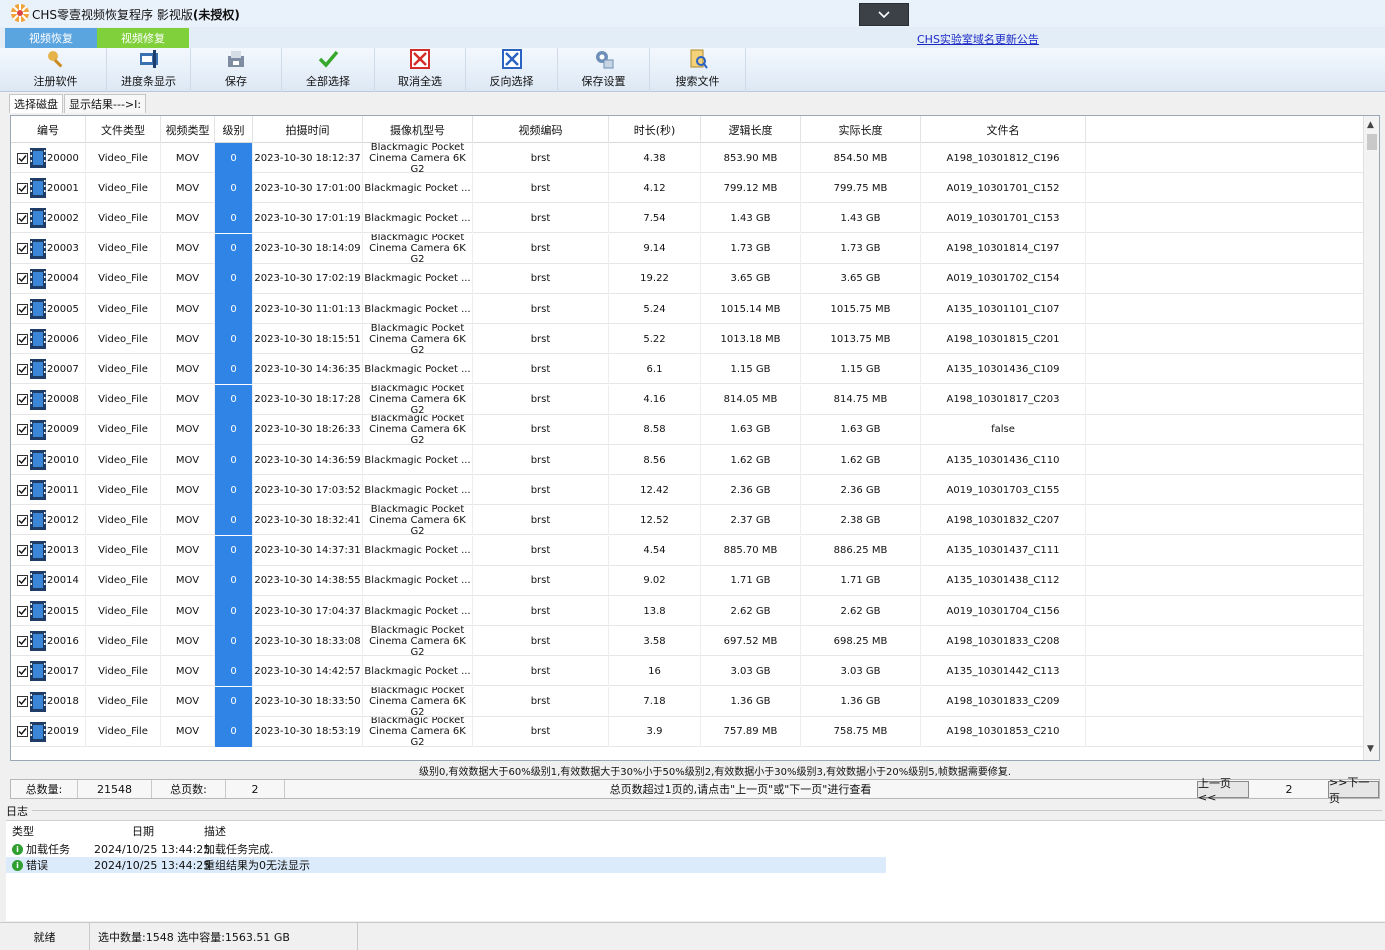  I want to click on header-col-shoot-time: 拍摄时间, so click(308, 129).